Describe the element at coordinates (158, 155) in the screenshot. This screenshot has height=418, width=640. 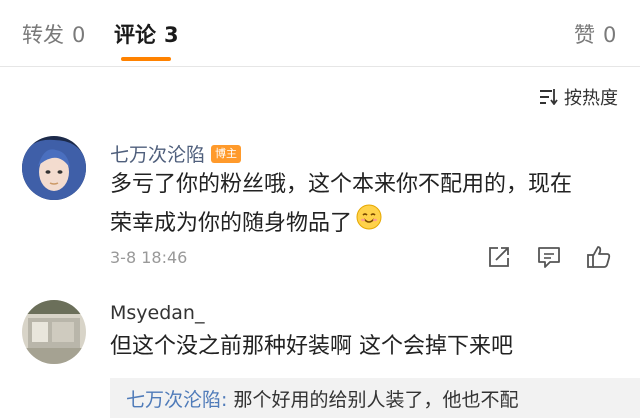
I see `comment-1-username-text: 七万次沦陷` at that location.